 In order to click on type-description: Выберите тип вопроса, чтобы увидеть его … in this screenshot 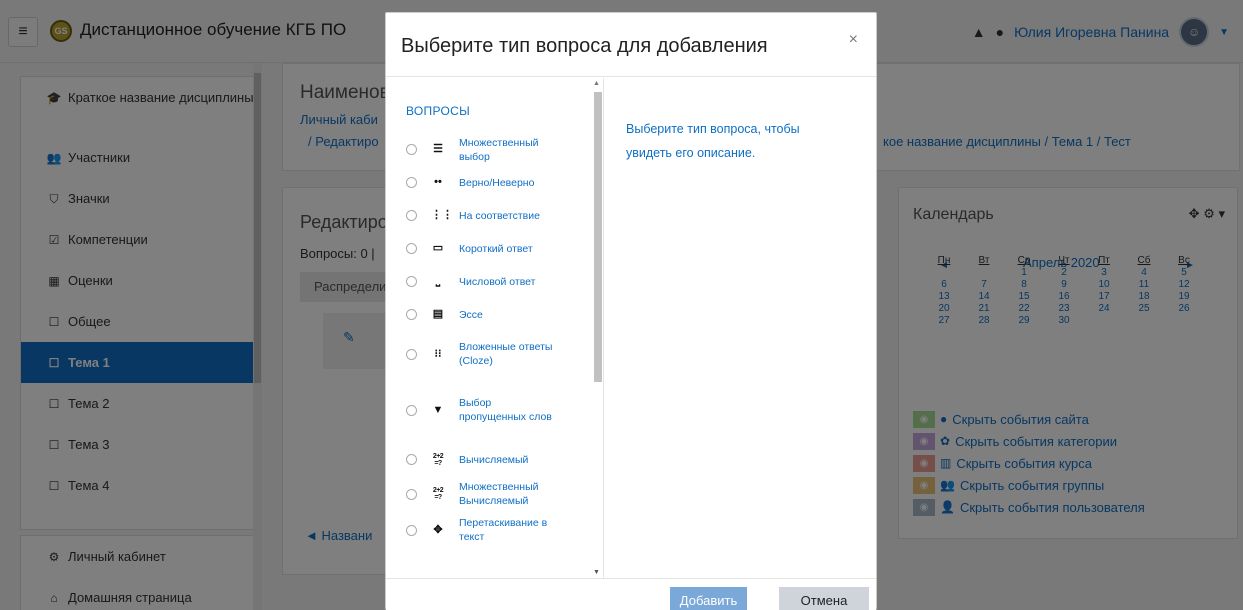, I will do `click(713, 141)`.